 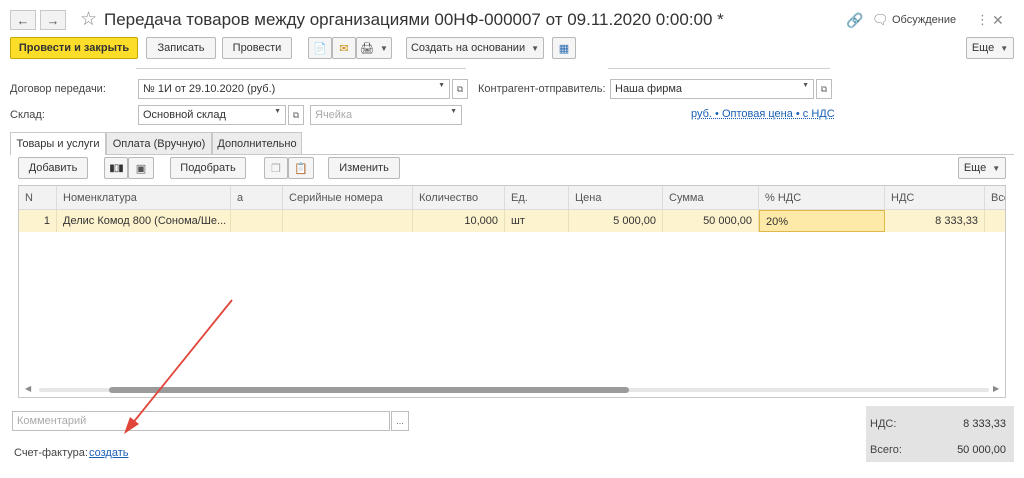 I want to click on arrow-line, so click(x=182, y=362).